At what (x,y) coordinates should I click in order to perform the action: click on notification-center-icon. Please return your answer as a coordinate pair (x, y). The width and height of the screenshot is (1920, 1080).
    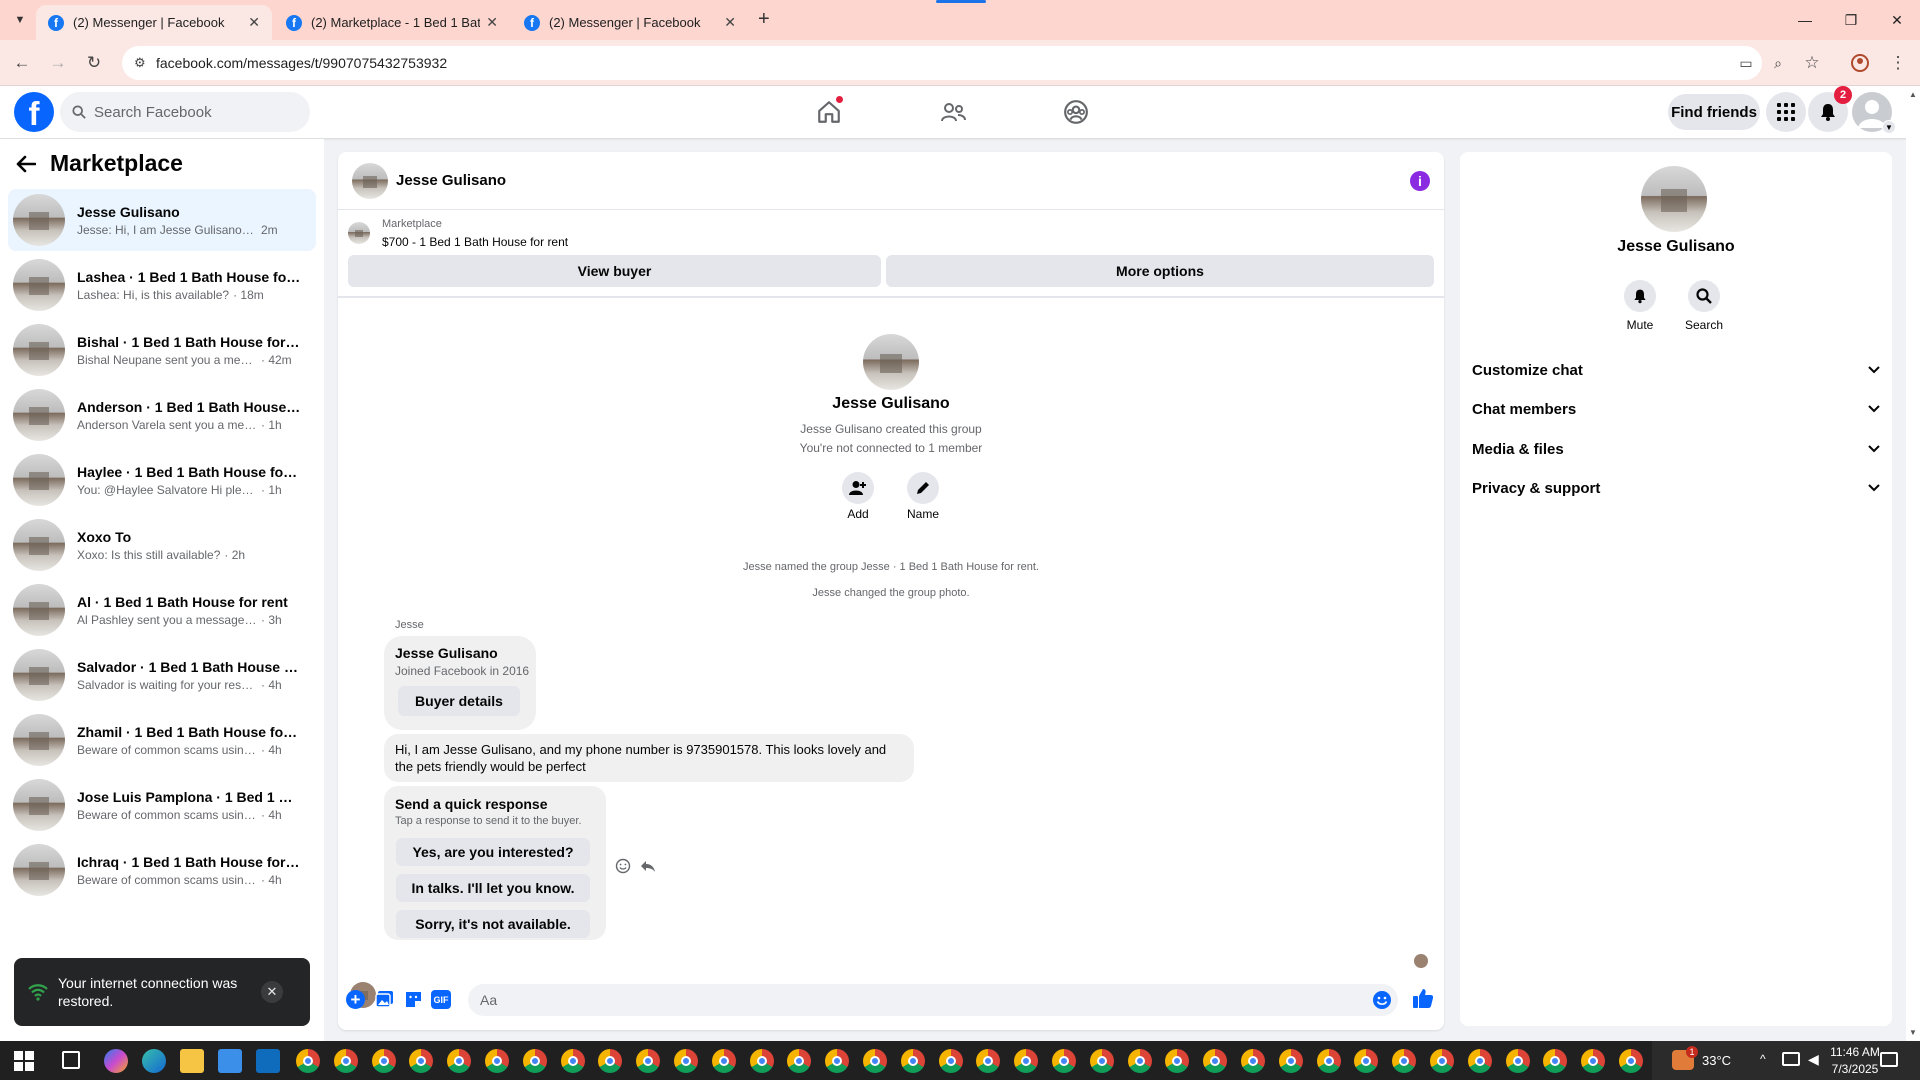
    Looking at the image, I should click on (1889, 1059).